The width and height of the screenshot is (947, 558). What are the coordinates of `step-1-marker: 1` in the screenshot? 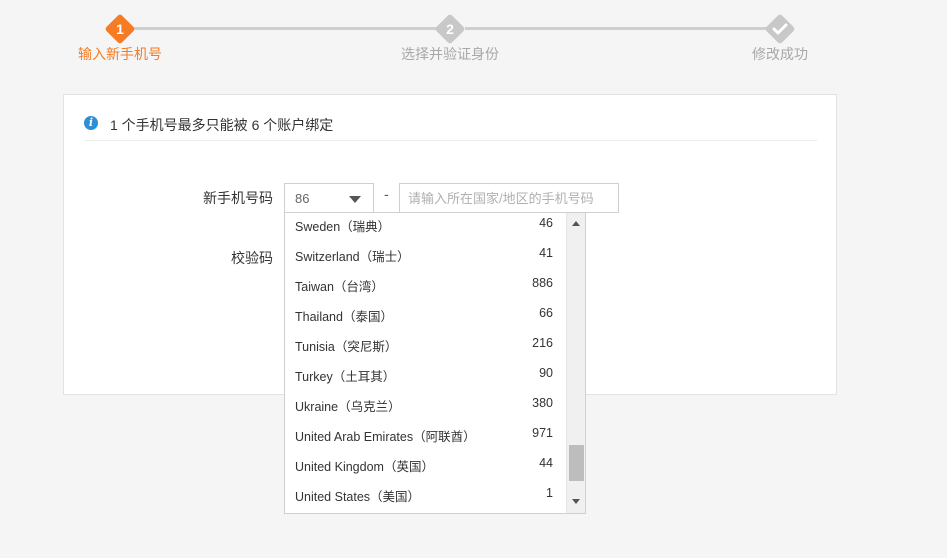 It's located at (120, 29).